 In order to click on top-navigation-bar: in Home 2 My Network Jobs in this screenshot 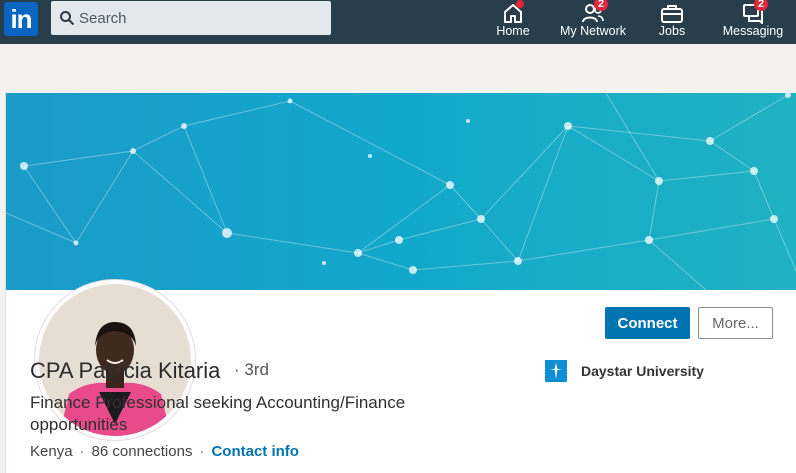, I will do `click(398, 22)`.